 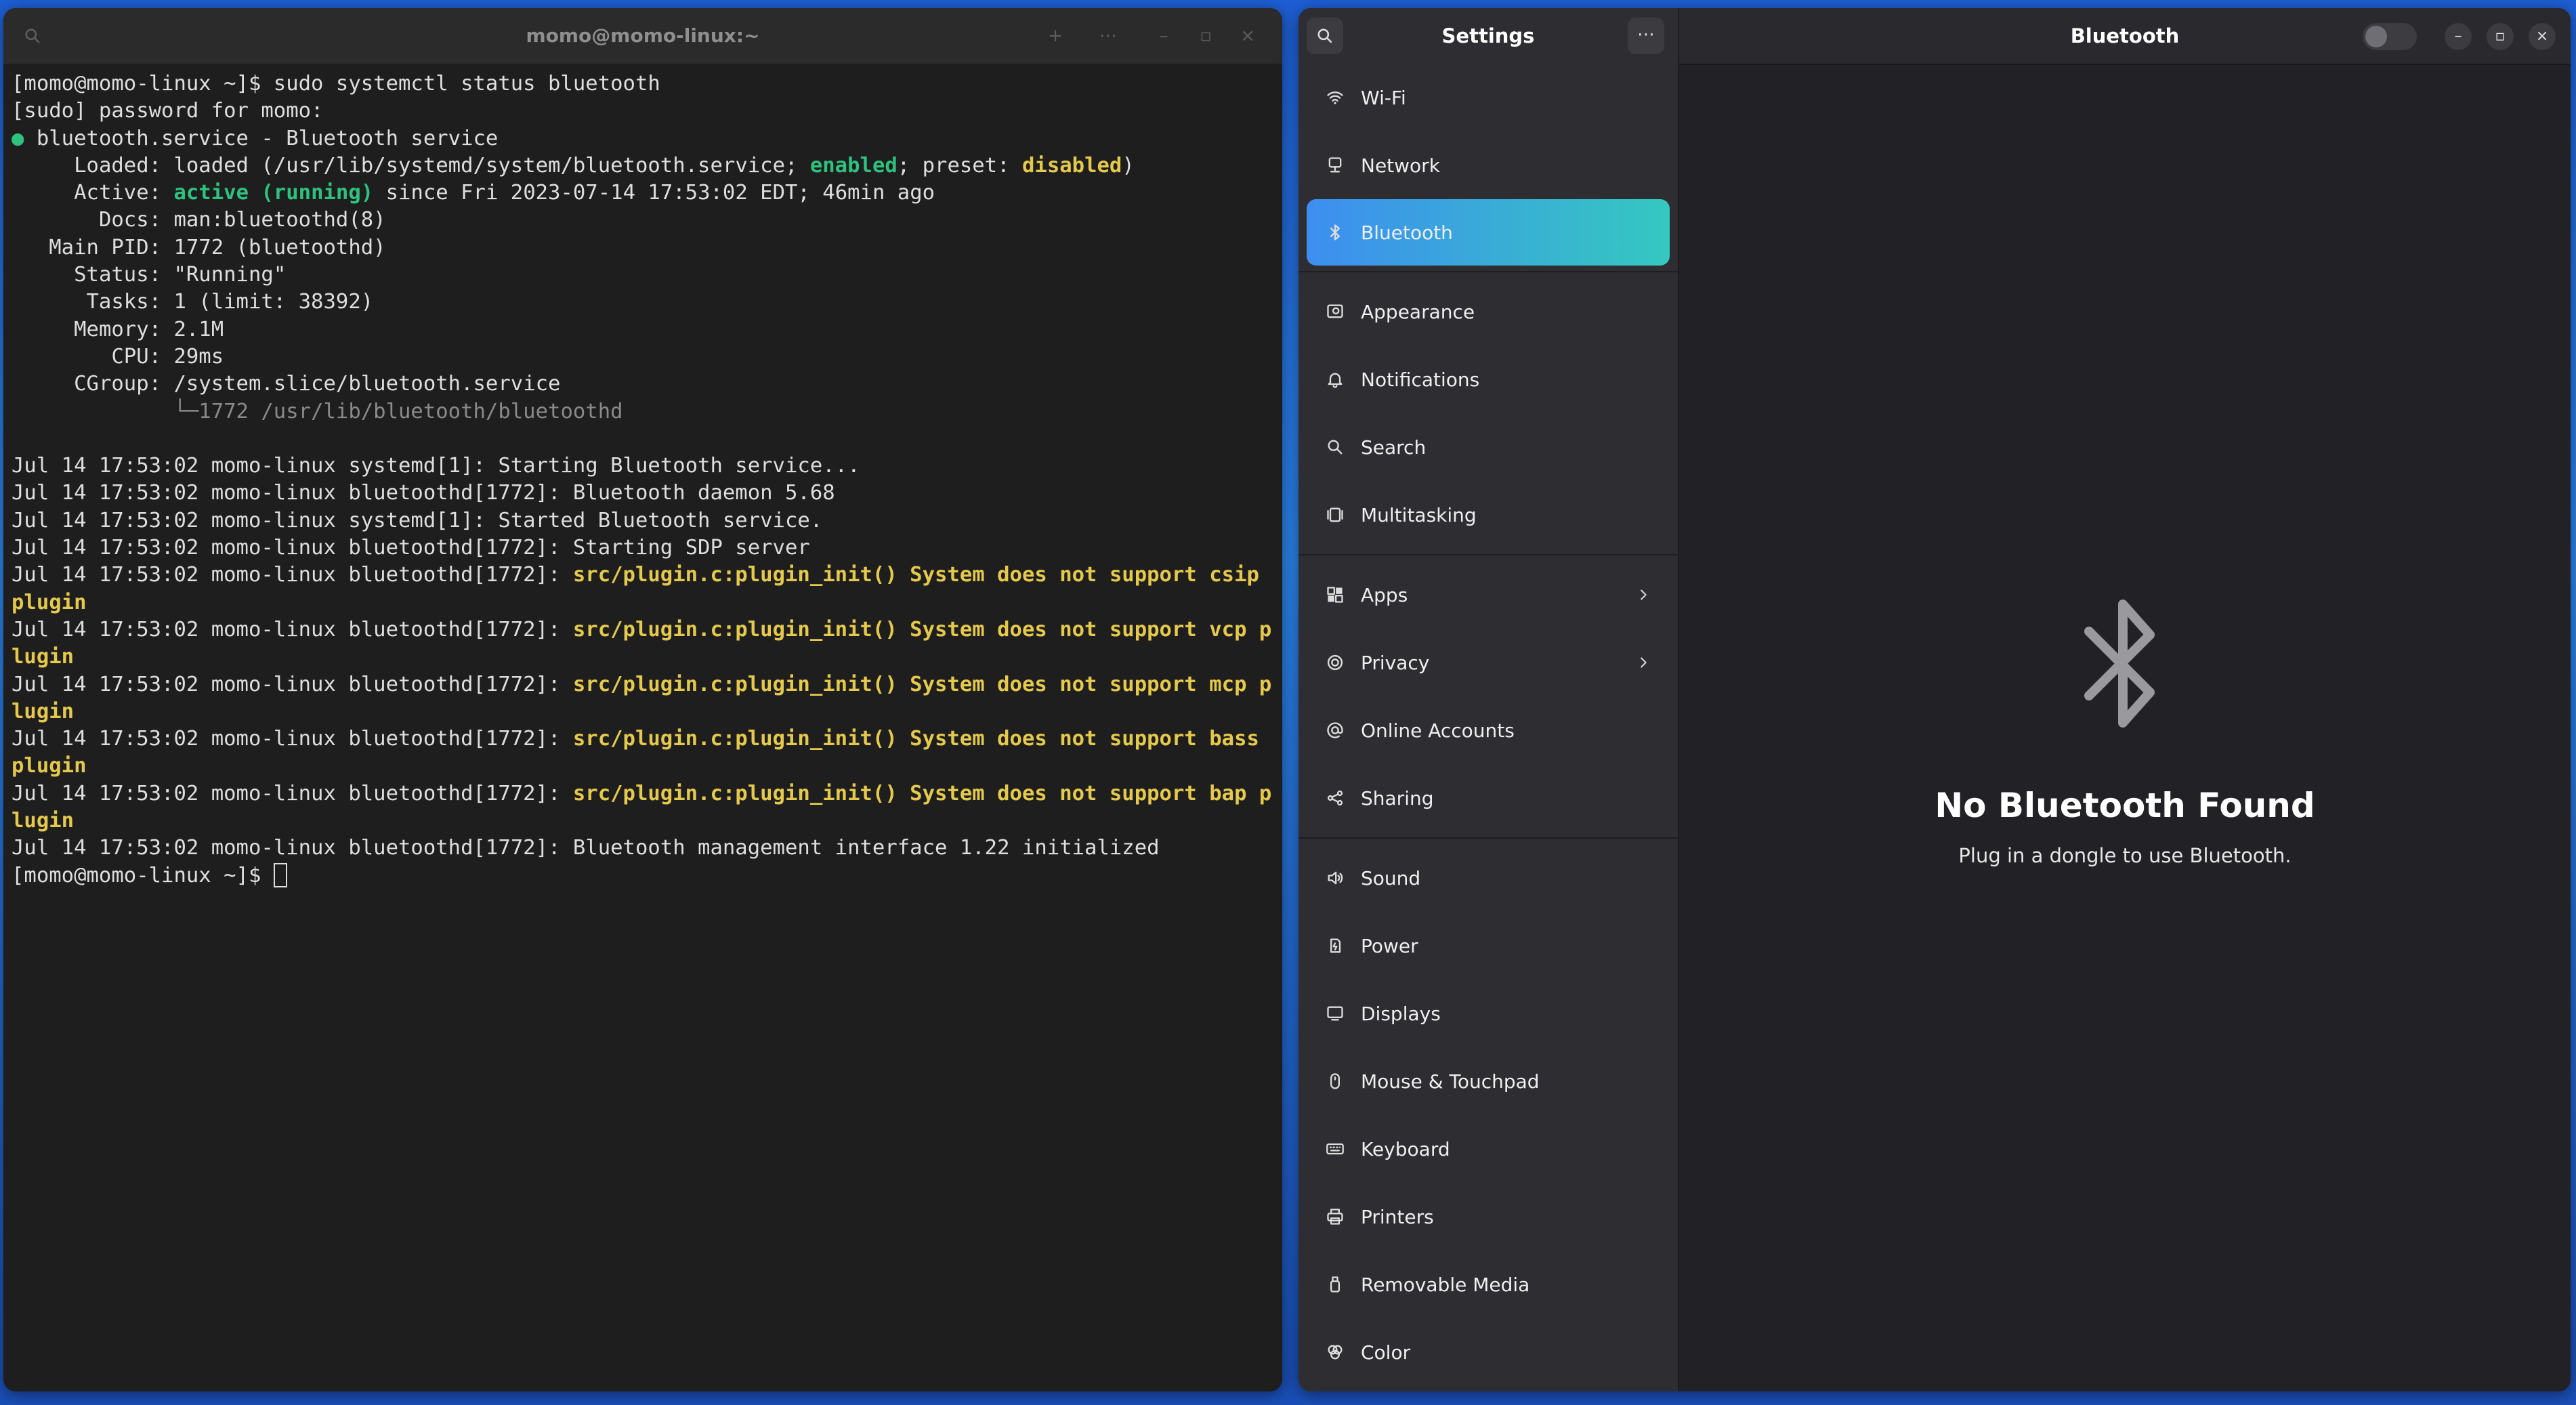 What do you see at coordinates (1489, 798) in the screenshot?
I see `sidebar-item-sharing: Sharing` at bounding box center [1489, 798].